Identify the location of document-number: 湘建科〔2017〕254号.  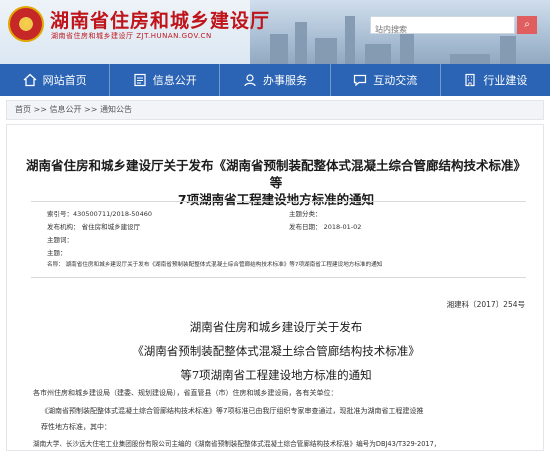
(485, 304).